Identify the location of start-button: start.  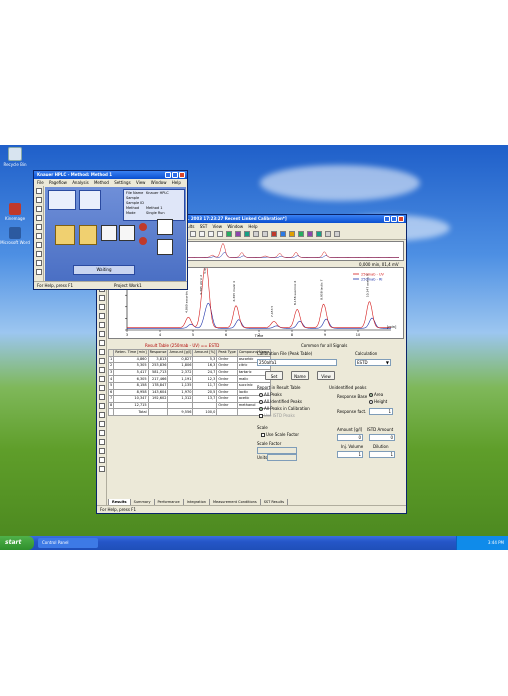
(17, 543).